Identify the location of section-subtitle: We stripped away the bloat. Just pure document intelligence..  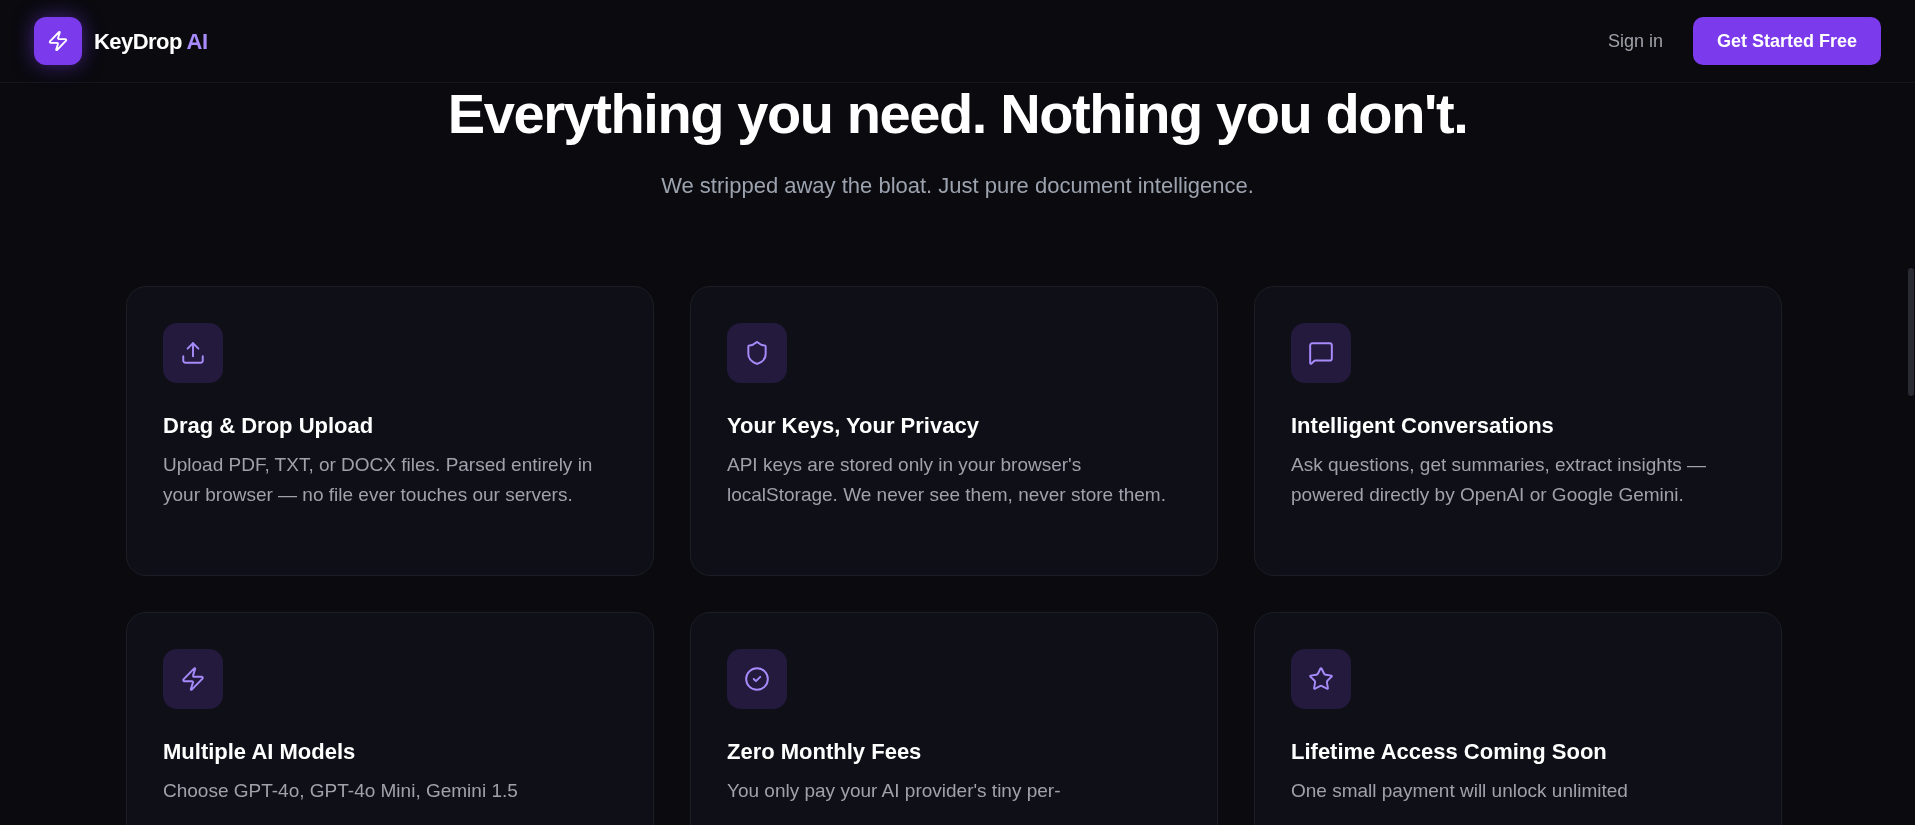
(957, 185).